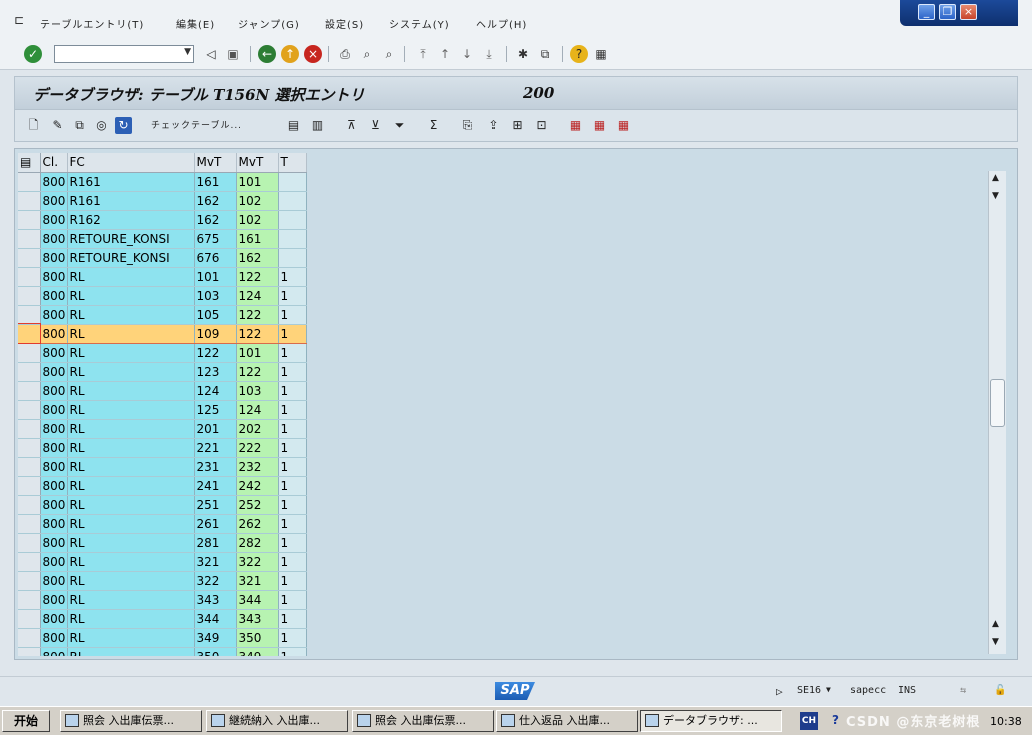  I want to click on shortcut-icon: ⧉, so click(545, 54).